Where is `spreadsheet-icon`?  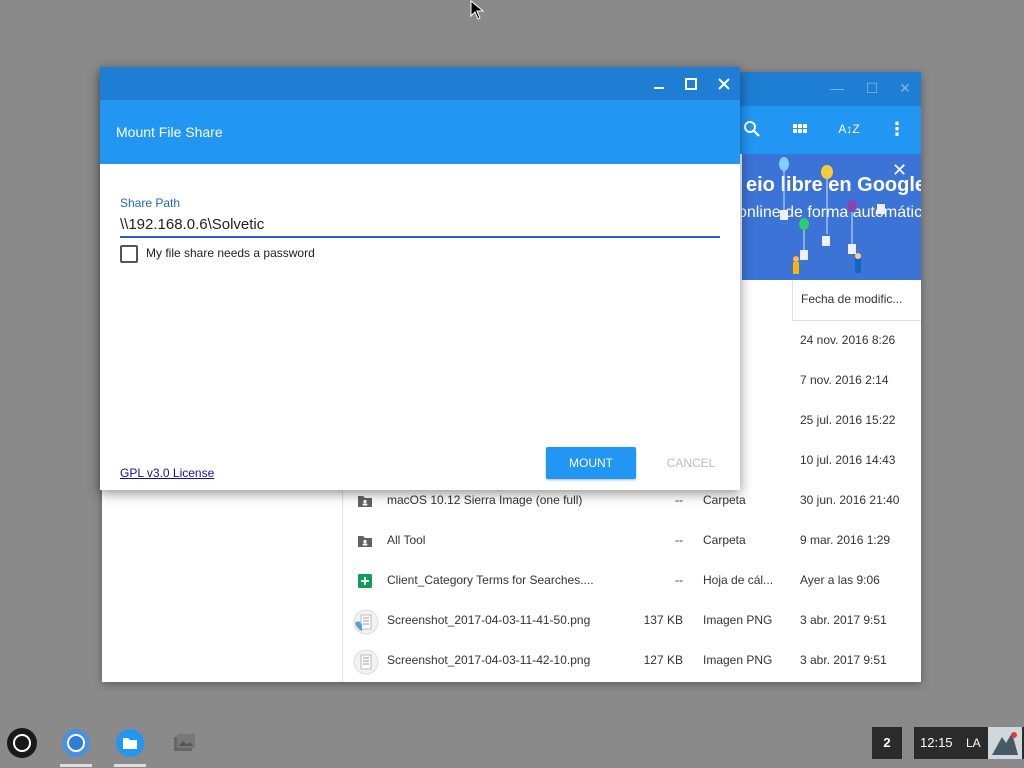 spreadsheet-icon is located at coordinates (365, 581).